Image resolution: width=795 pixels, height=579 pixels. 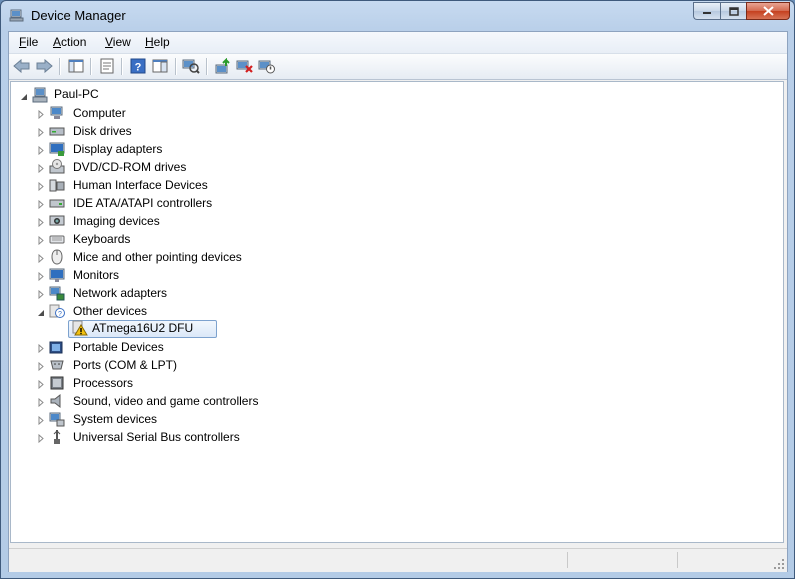 What do you see at coordinates (57, 311) in the screenshot?
I see `other-devices-icon: ?` at bounding box center [57, 311].